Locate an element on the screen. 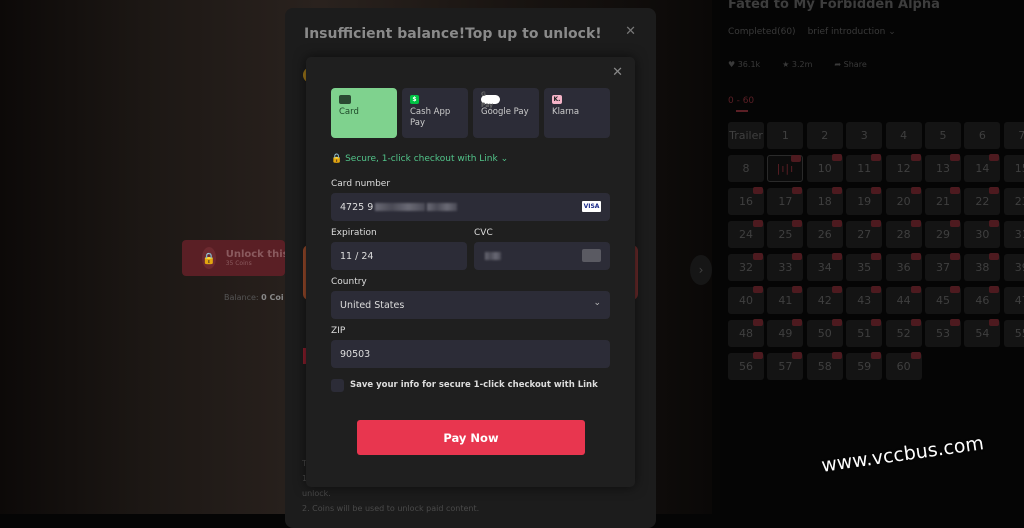  episode-51: 51 is located at coordinates (864, 333).